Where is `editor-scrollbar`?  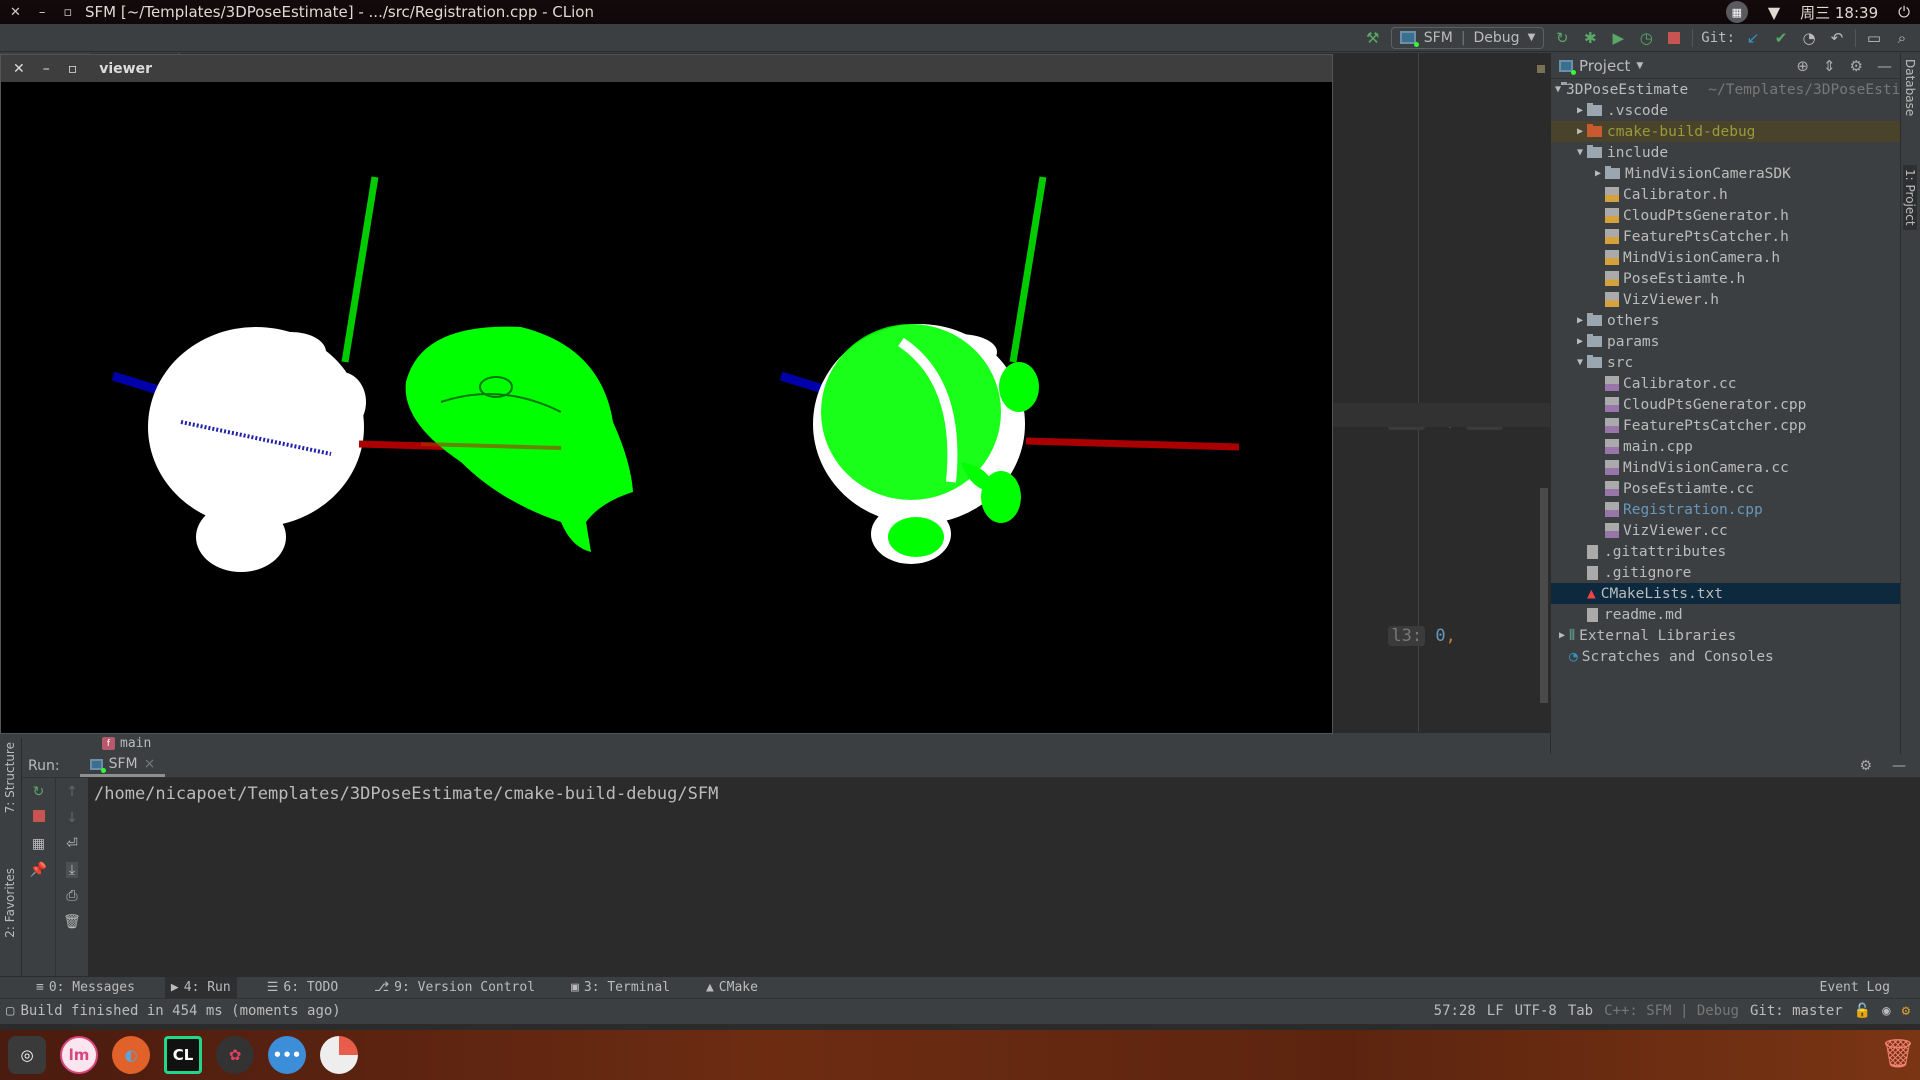 editor-scrollbar is located at coordinates (1544, 595).